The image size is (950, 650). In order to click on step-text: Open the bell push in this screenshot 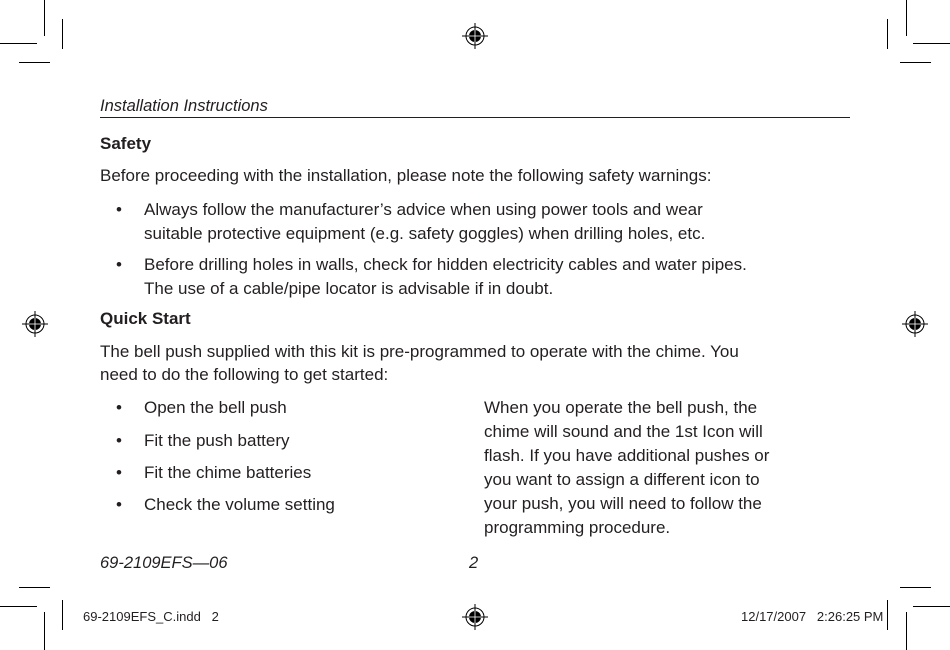, I will do `click(215, 407)`.